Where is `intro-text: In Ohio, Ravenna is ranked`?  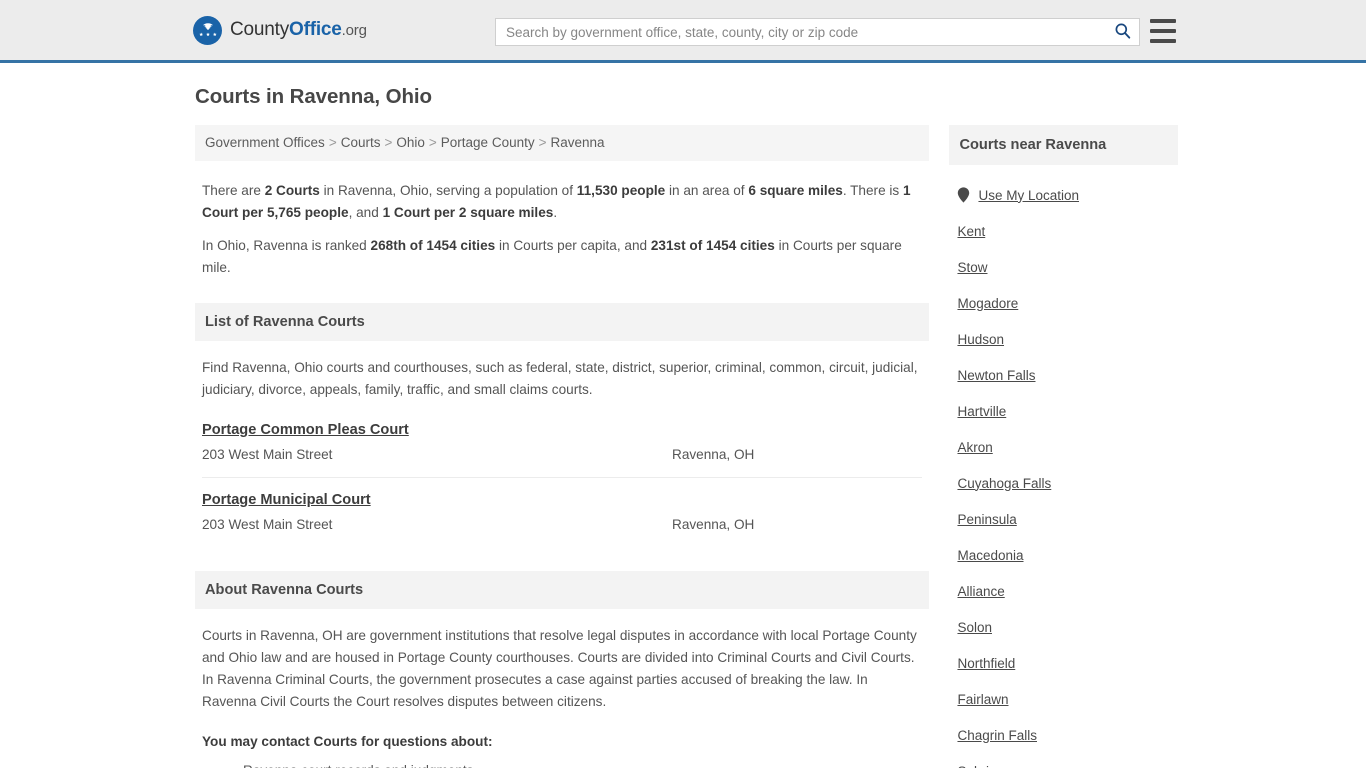
intro-text: In Ohio, Ravenna is ranked is located at coordinates (286, 245).